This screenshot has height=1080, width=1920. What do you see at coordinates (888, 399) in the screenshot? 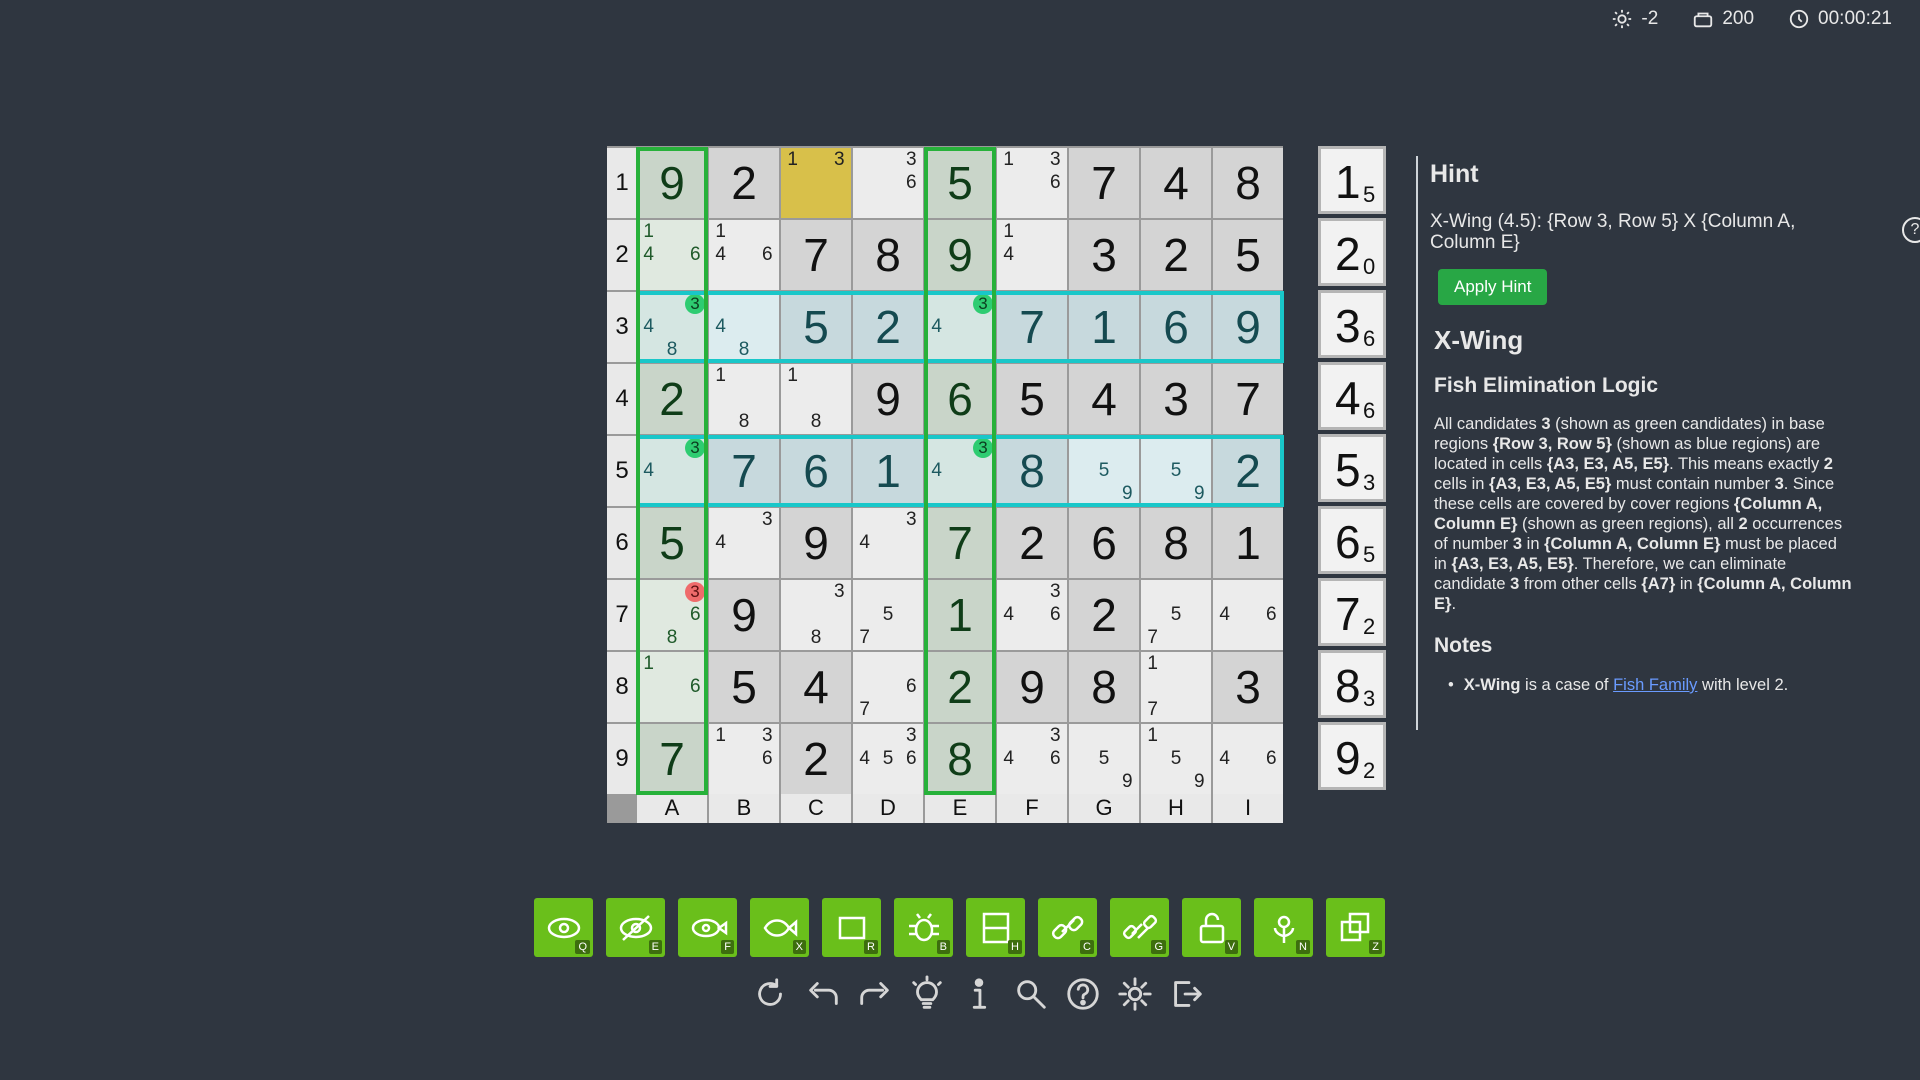
I see `cell-d4: 9` at bounding box center [888, 399].